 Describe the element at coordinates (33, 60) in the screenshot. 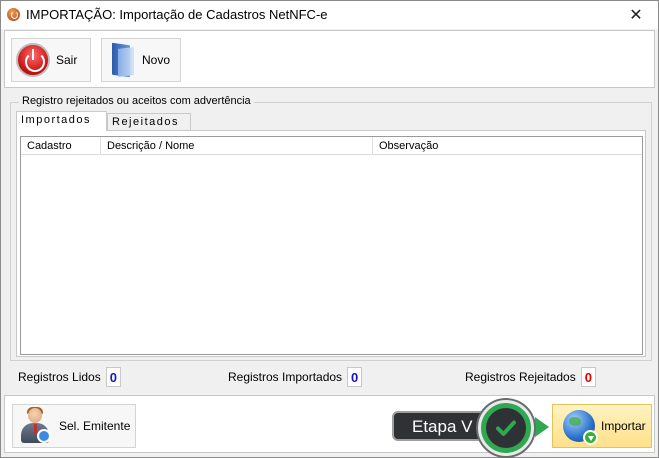

I see `power-icon` at that location.